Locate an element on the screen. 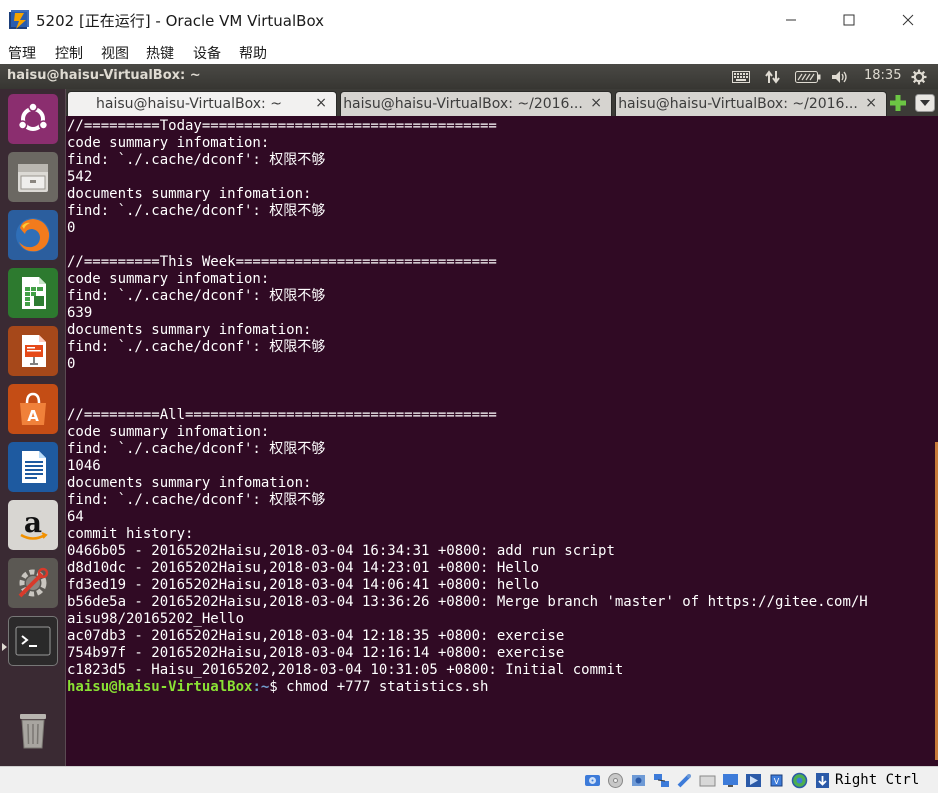  tab-project-2: haisu@haisu-VirtualBox: ~/2016... × is located at coordinates (751, 103).